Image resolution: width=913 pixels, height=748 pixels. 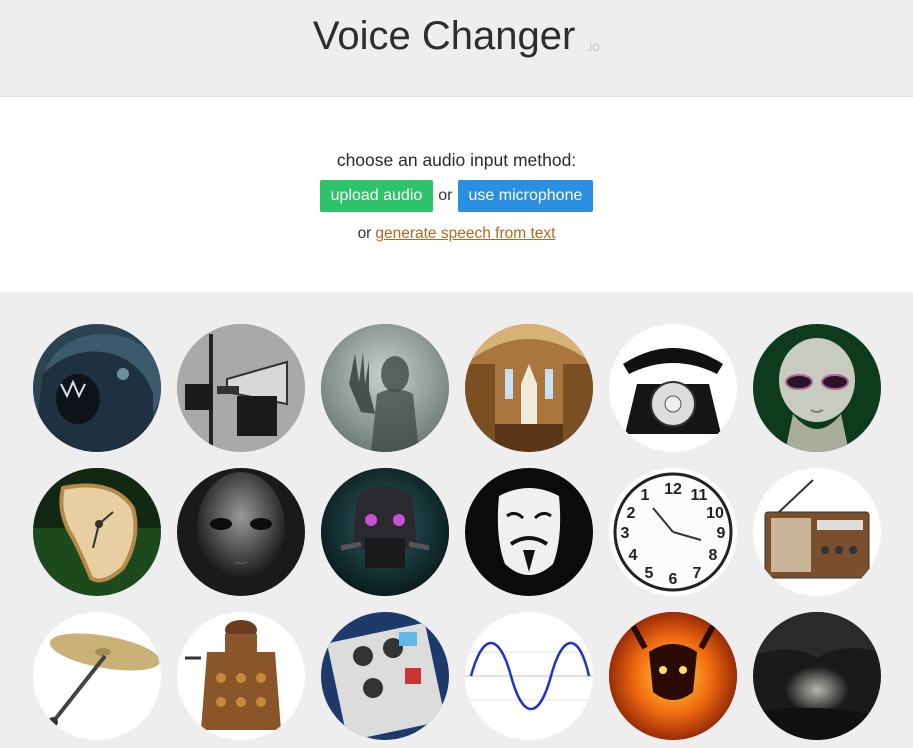 I want to click on balrog-icon, so click(x=673, y=676).